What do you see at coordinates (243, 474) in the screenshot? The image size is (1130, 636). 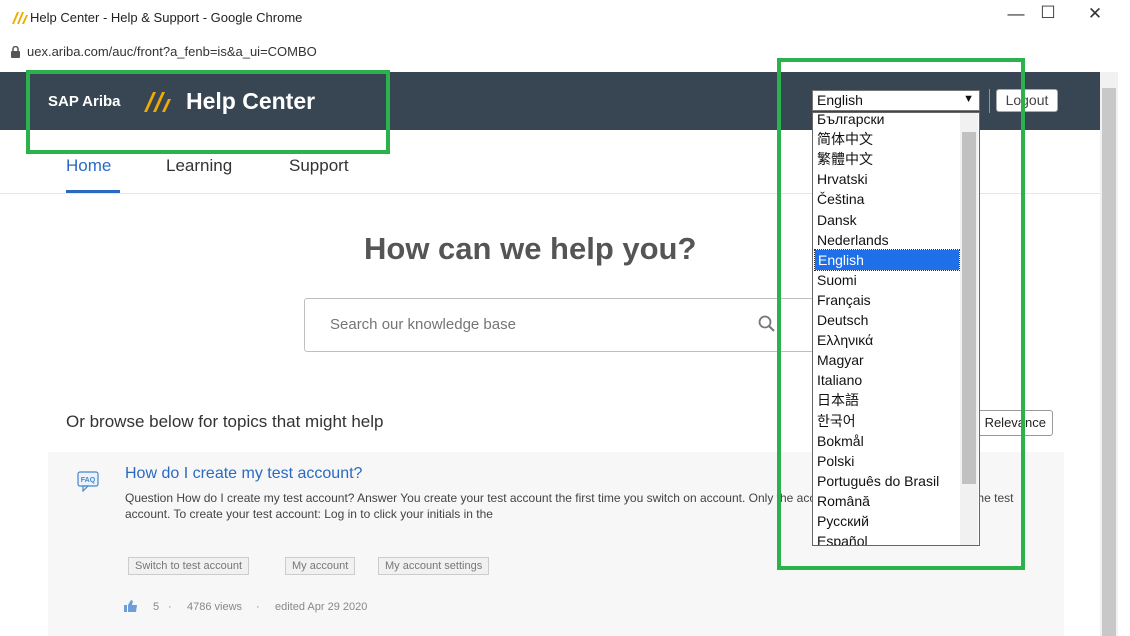 I see `result-title-link: How do I create my test account?` at bounding box center [243, 474].